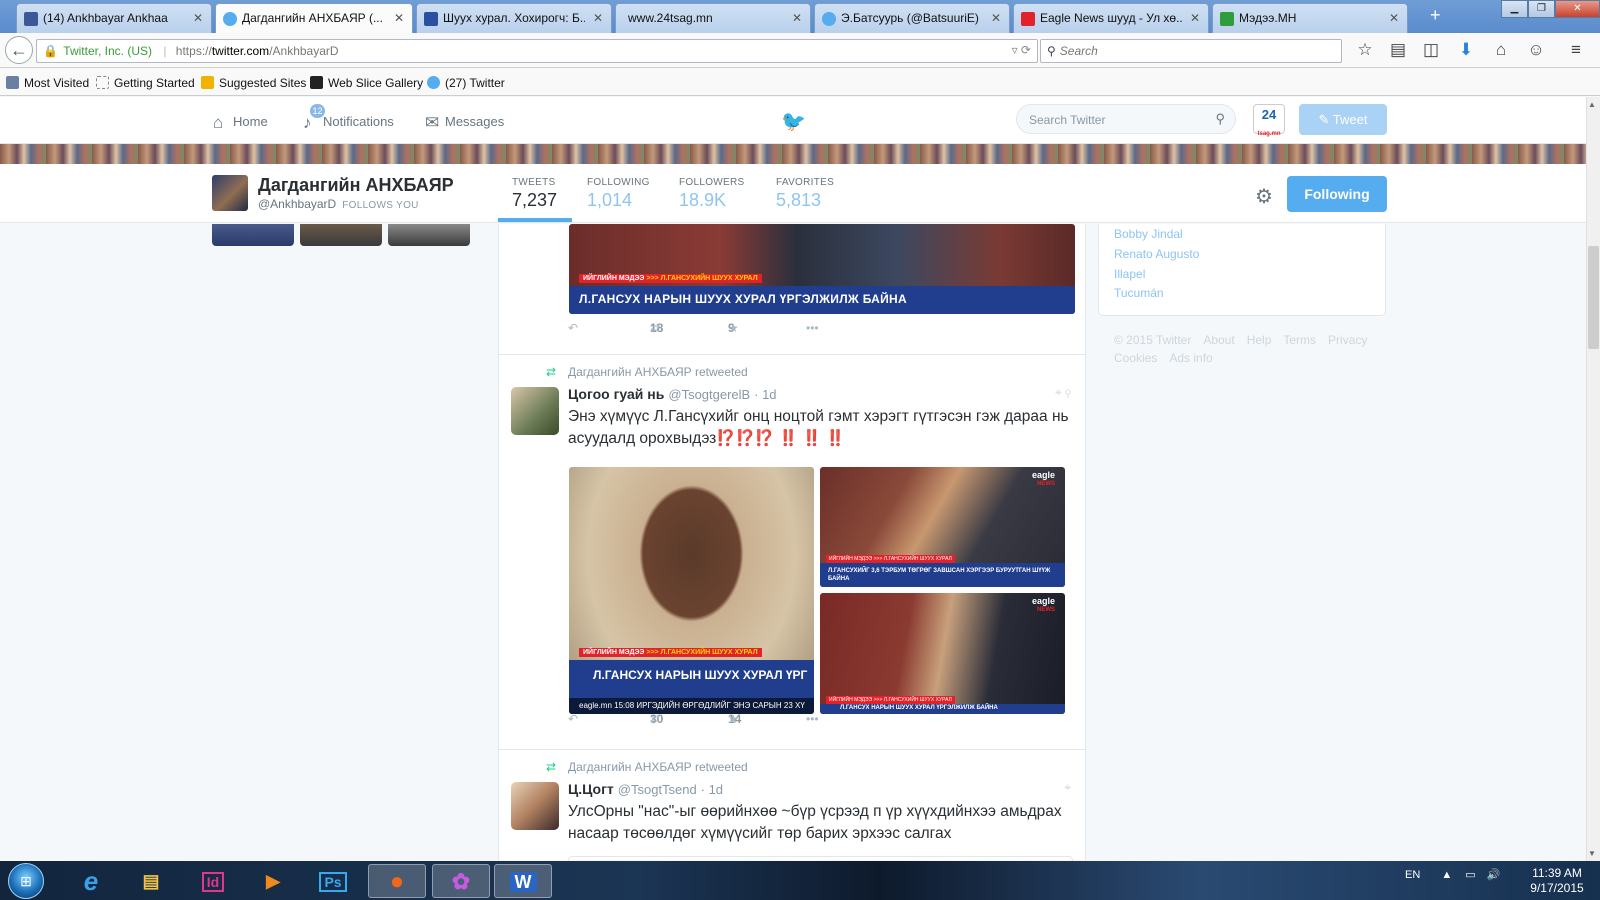 This screenshot has height=900, width=1600. I want to click on favorite-action: ★ 14, so click(734, 719).